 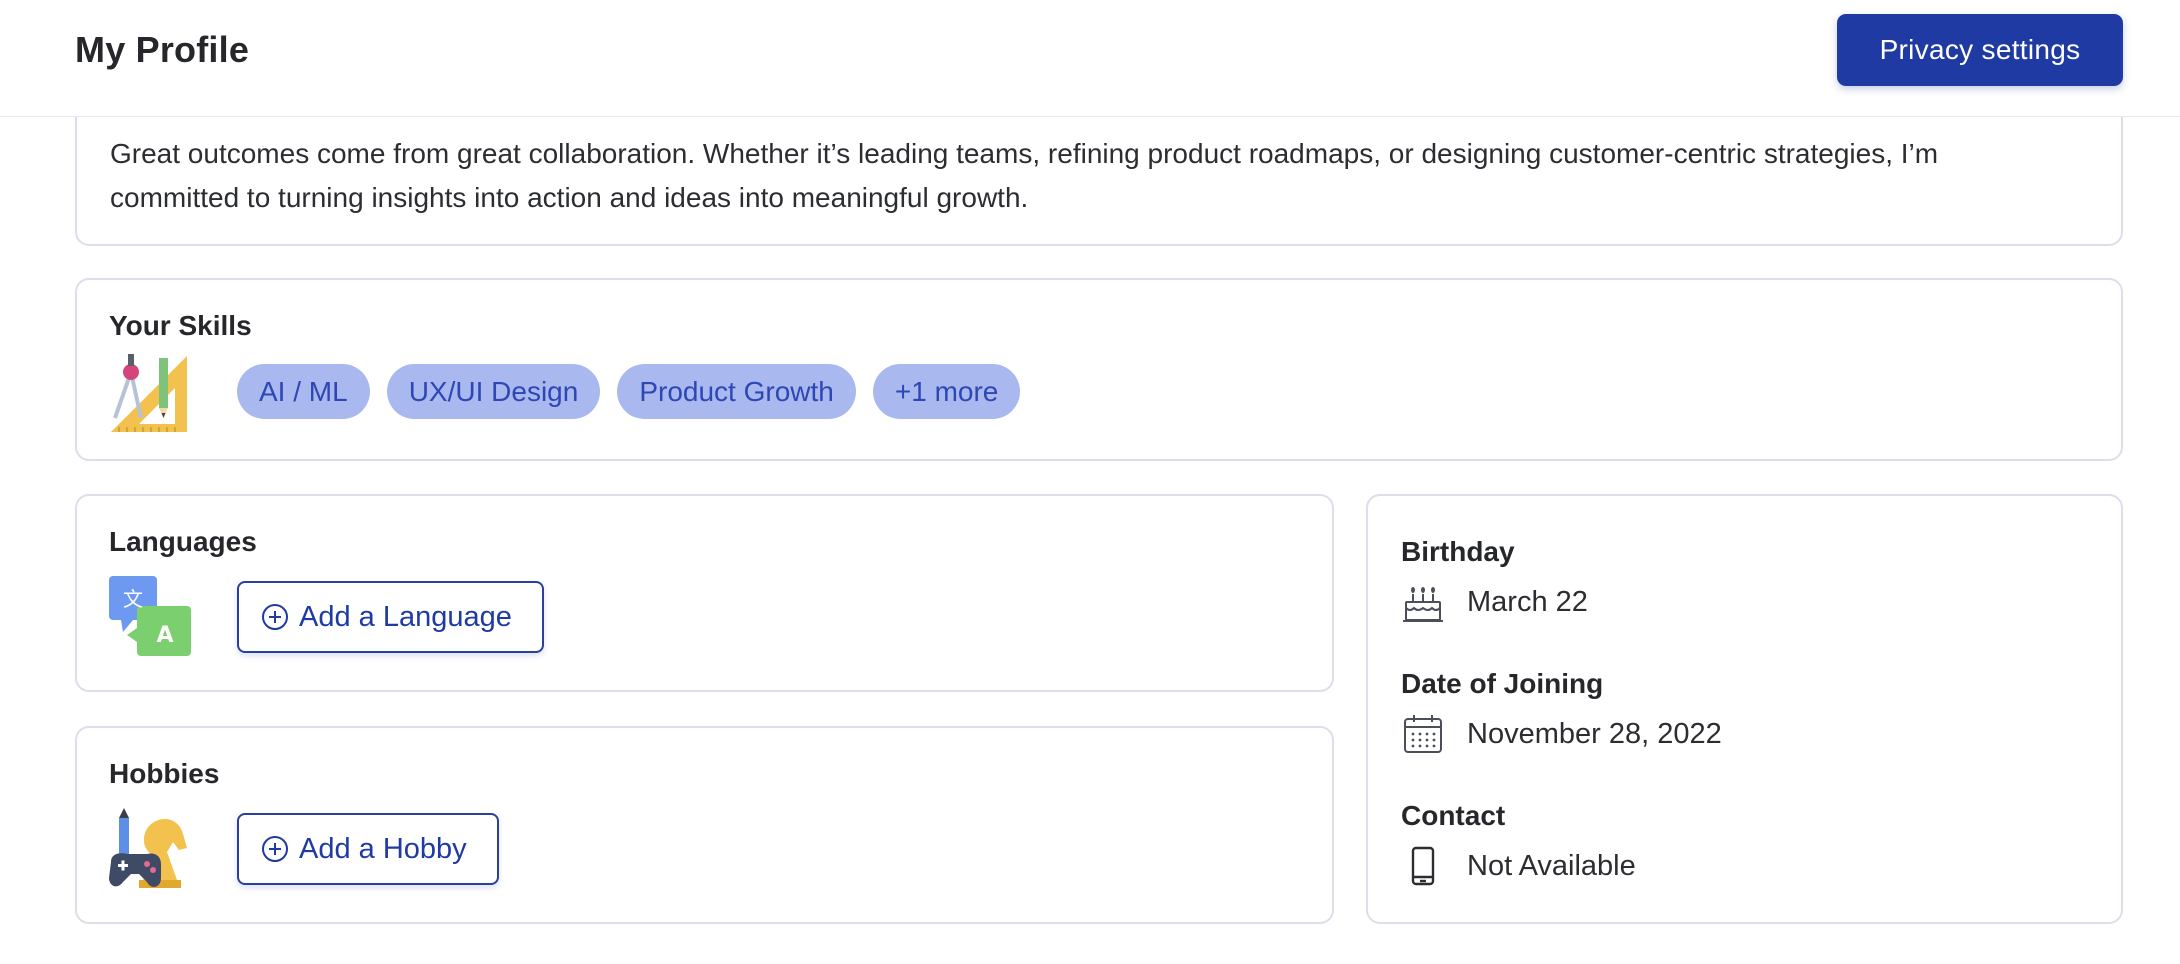 What do you see at coordinates (1527, 601) in the screenshot?
I see `birthday-value: March 22` at bounding box center [1527, 601].